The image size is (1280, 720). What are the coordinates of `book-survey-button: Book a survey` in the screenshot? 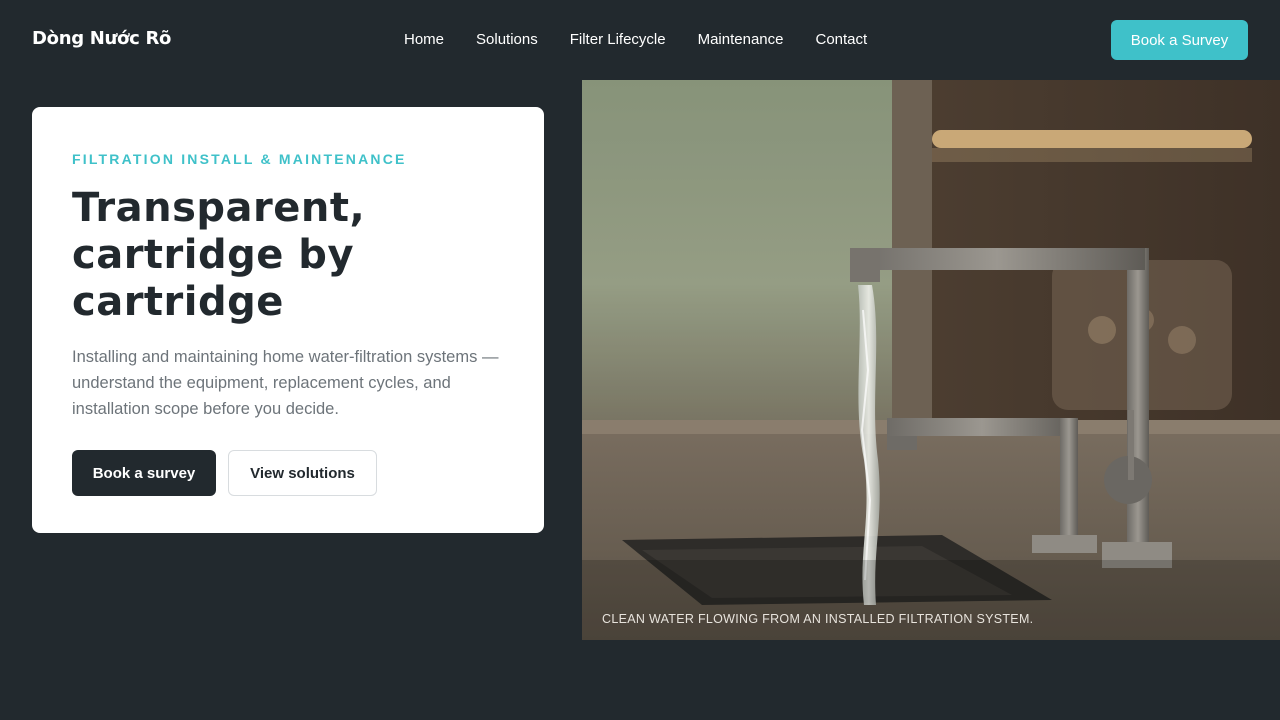 It's located at (144, 473).